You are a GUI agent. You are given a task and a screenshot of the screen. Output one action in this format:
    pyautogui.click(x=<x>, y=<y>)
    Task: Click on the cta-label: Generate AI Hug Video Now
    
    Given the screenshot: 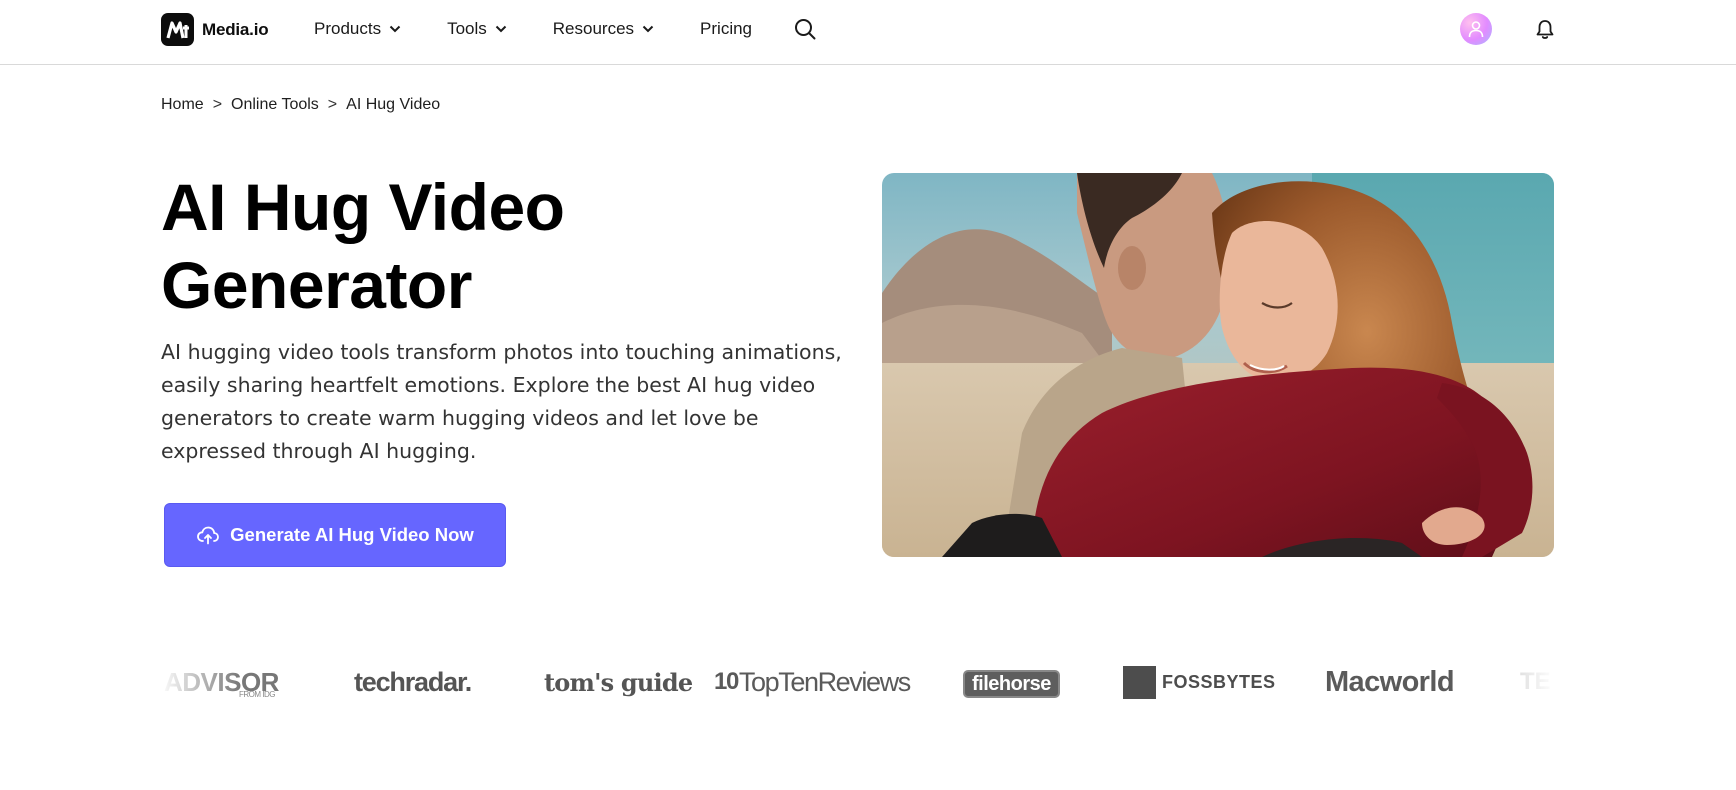 What is the action you would take?
    pyautogui.click(x=352, y=534)
    